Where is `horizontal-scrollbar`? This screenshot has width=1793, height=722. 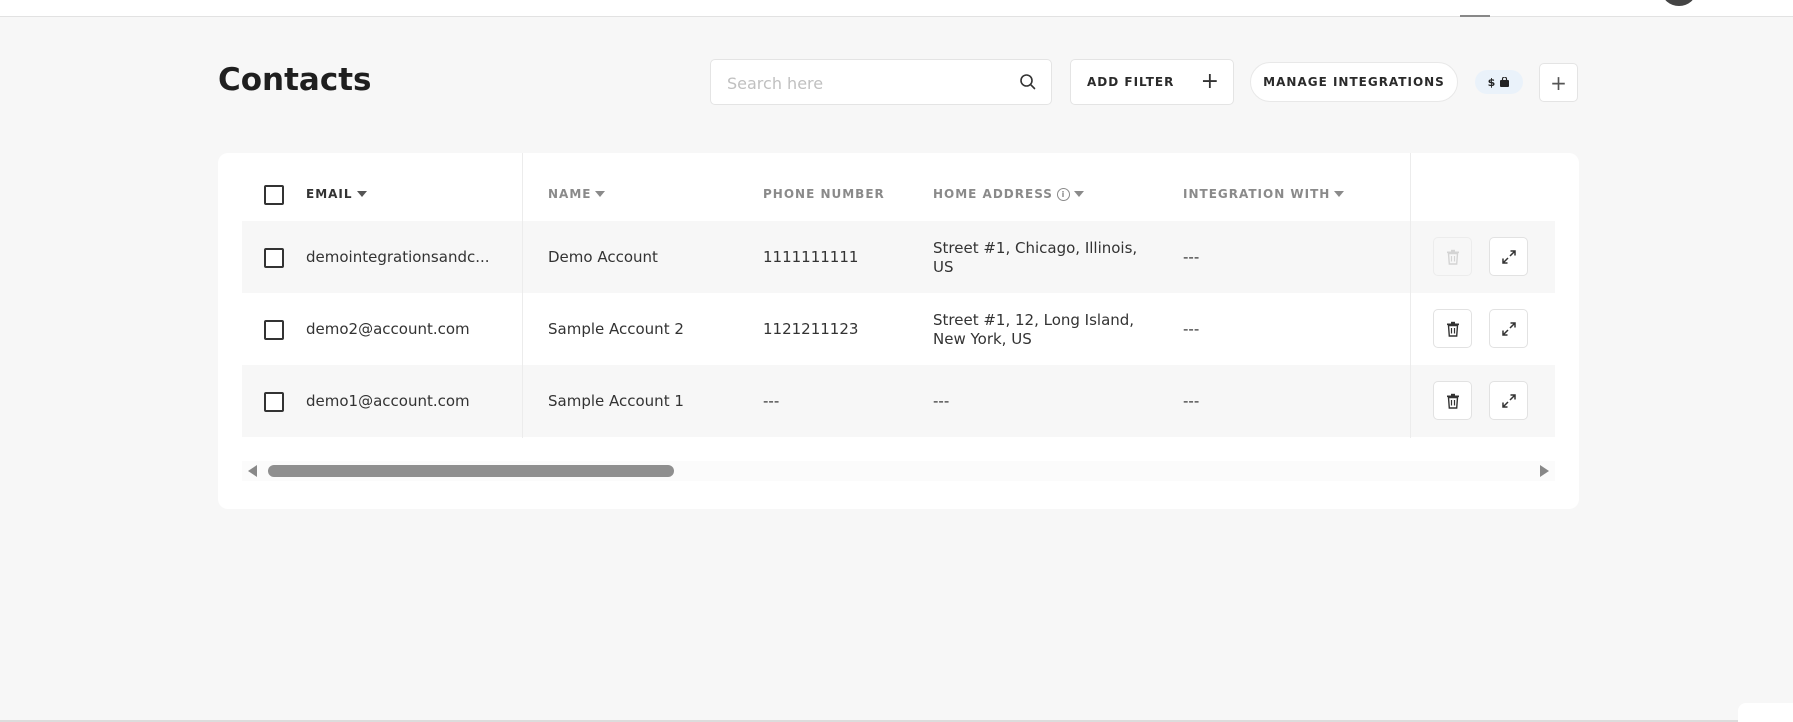
horizontal-scrollbar is located at coordinates (898, 471).